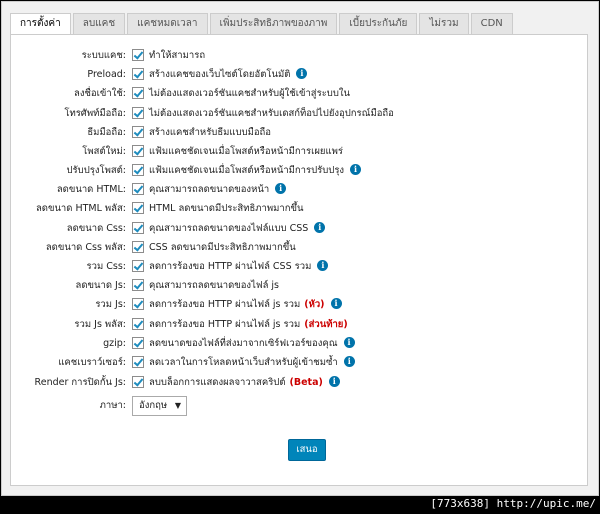 The height and width of the screenshot is (514, 600). I want to click on setting-label: ลดขนาด Css:, so click(96, 228).